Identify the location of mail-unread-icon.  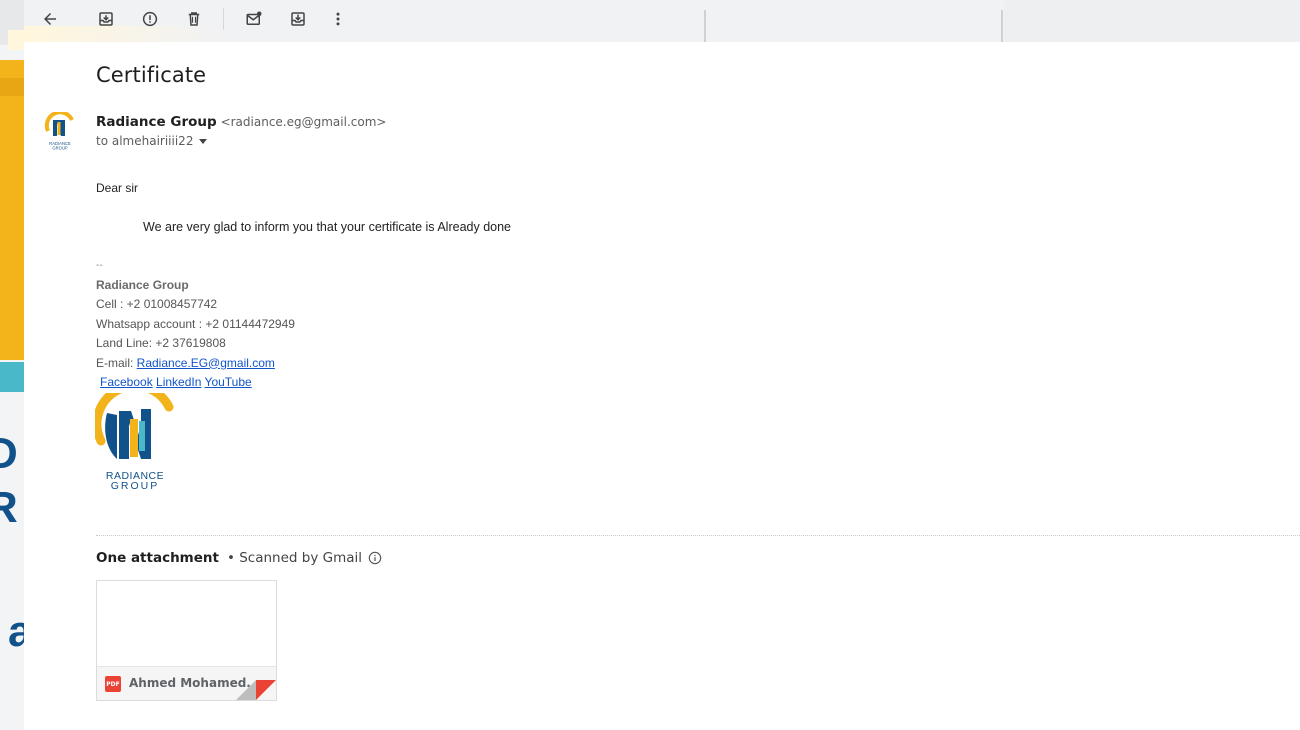
(254, 18).